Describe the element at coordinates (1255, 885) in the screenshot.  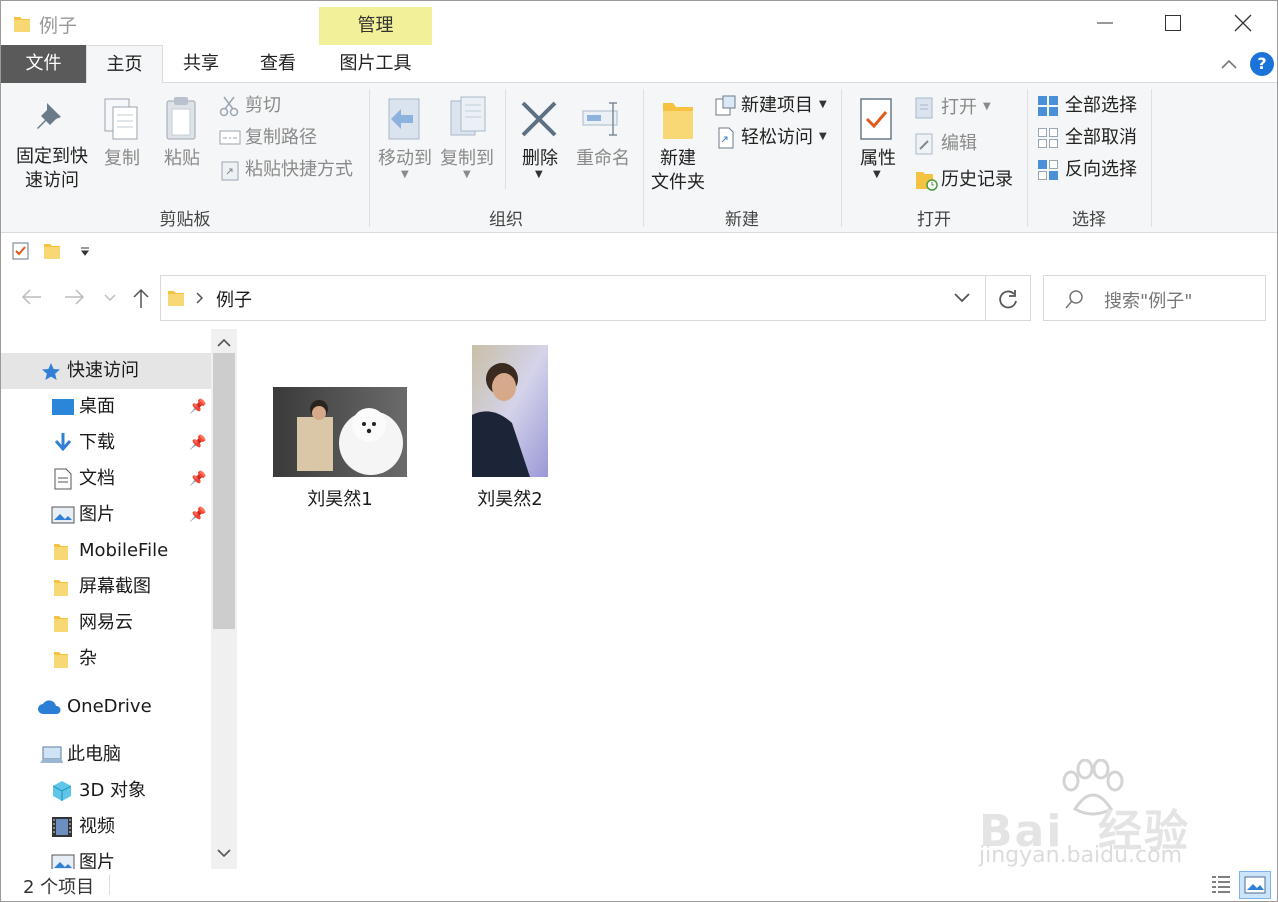
I see `large-icons-view-button` at that location.